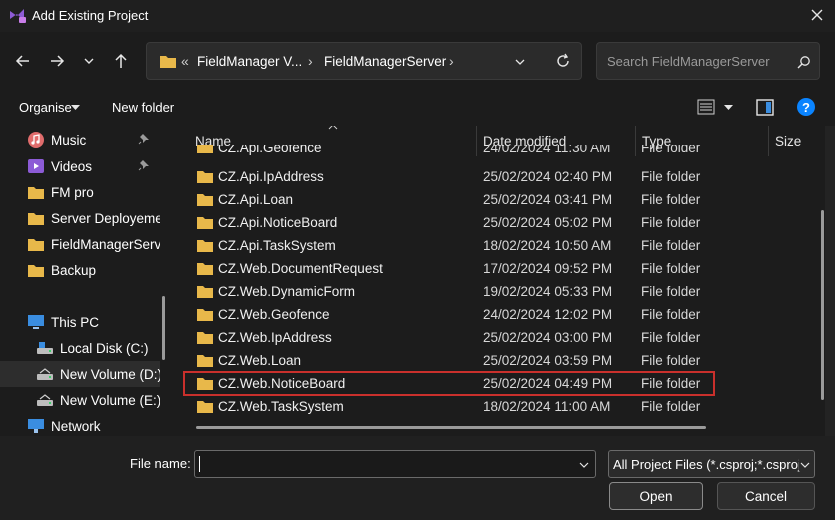  I want to click on organise-button: Organise, so click(45, 107).